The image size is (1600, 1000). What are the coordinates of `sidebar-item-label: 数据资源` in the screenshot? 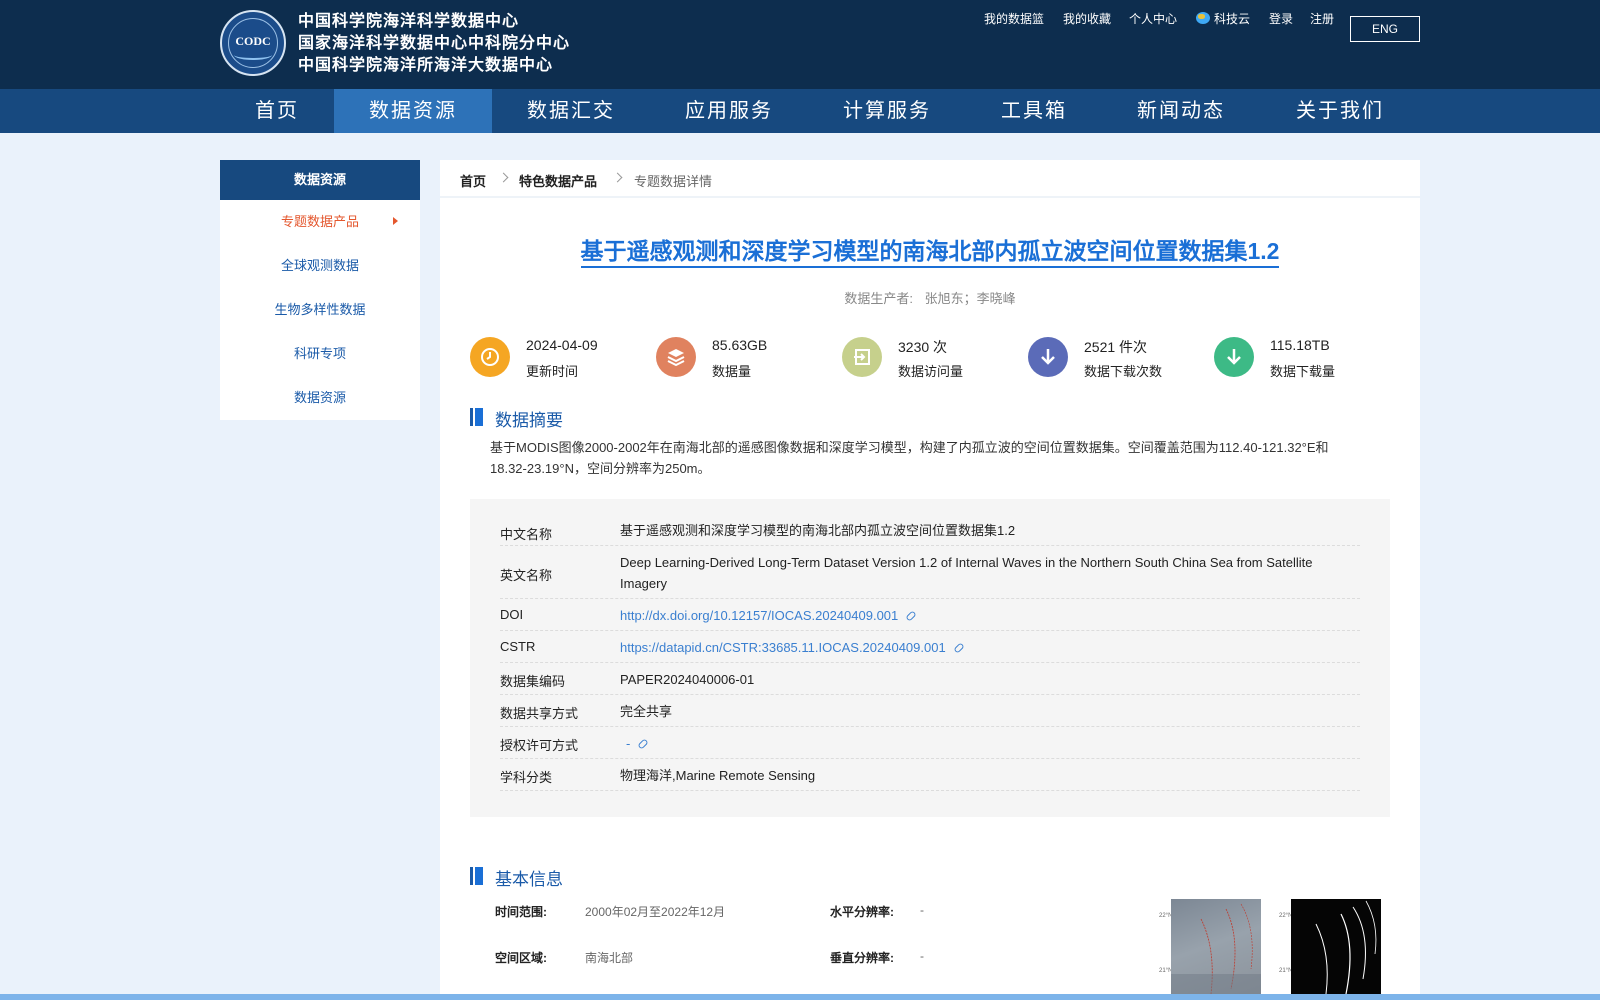 It's located at (319, 397).